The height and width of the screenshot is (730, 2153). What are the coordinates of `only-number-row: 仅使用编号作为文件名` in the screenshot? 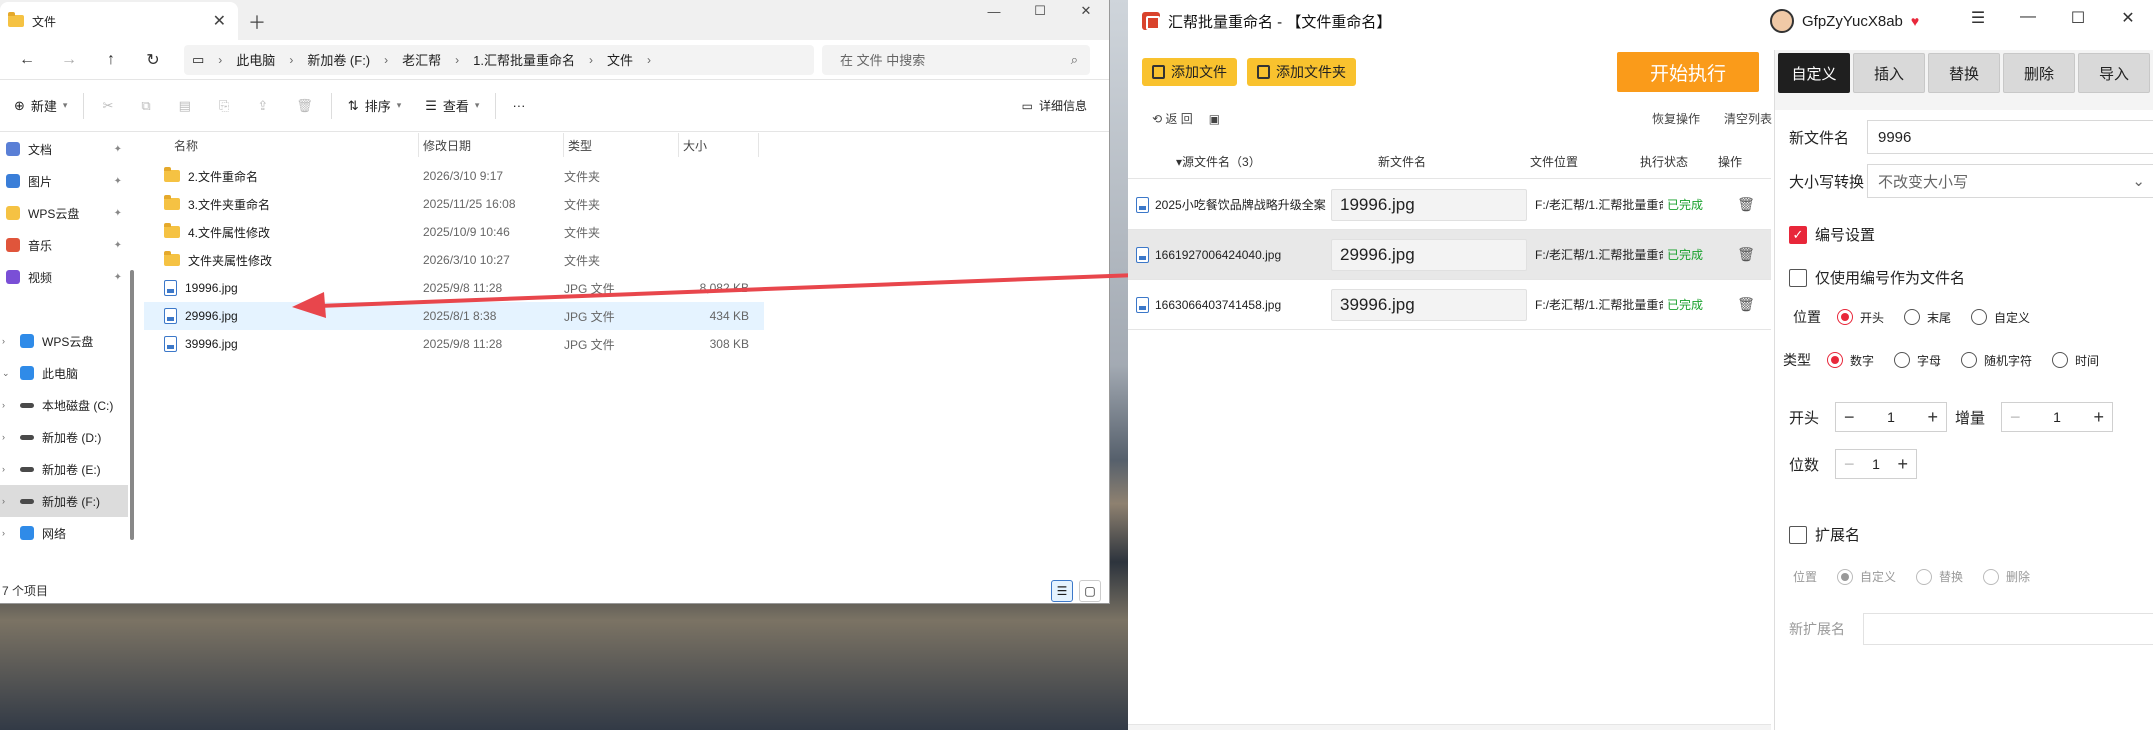 It's located at (1877, 277).